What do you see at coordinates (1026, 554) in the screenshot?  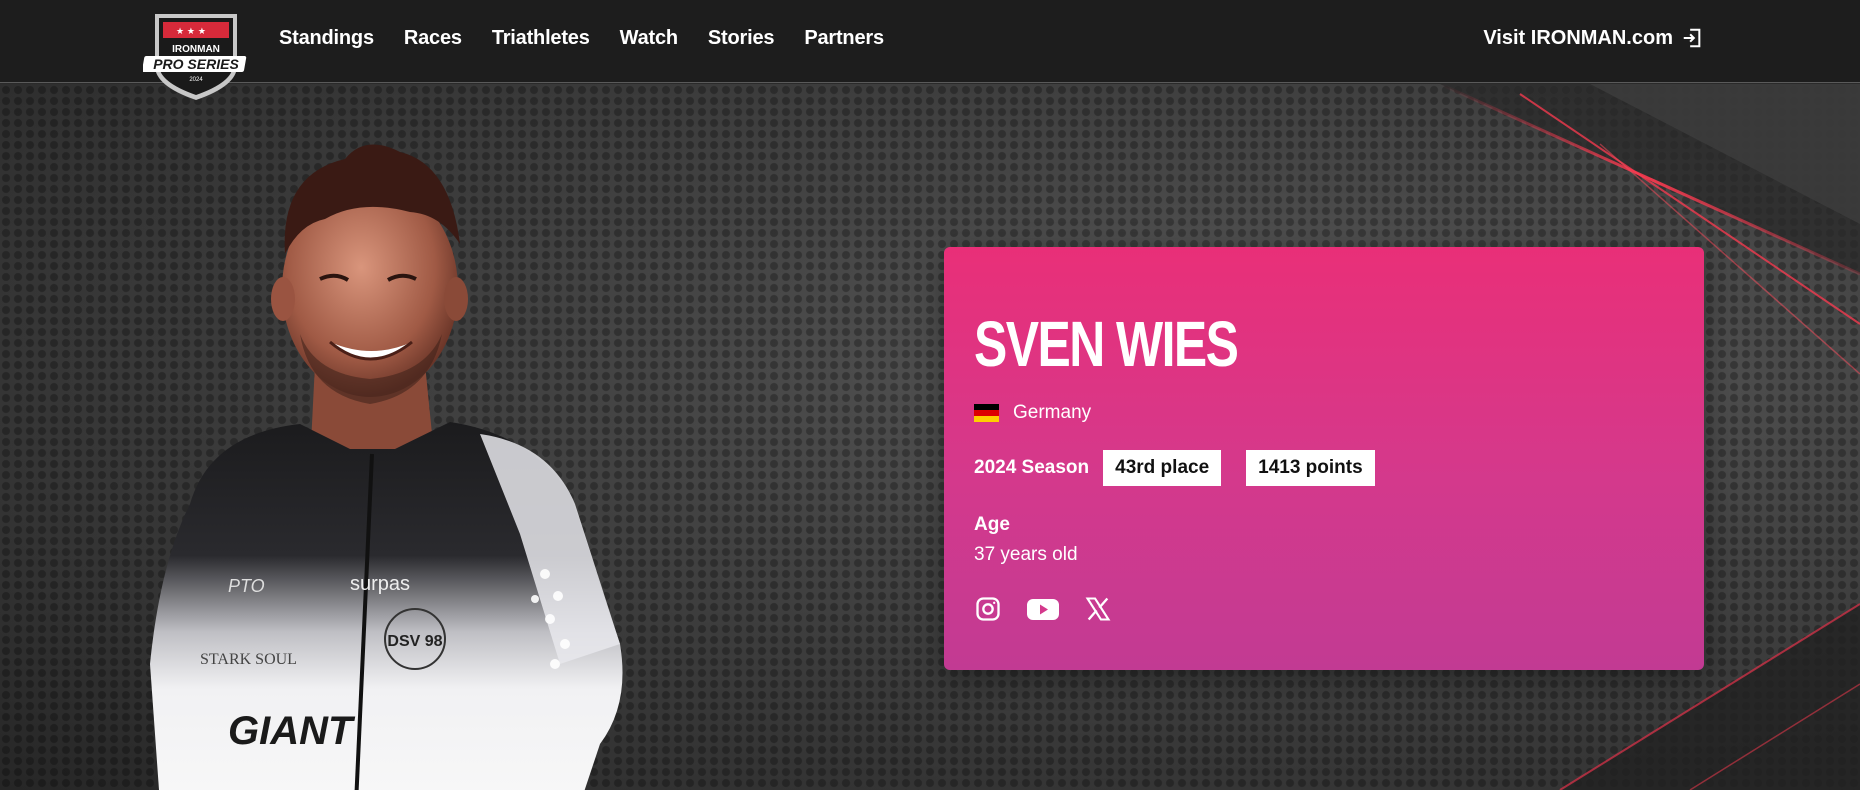 I see `age-value: 37 years old` at bounding box center [1026, 554].